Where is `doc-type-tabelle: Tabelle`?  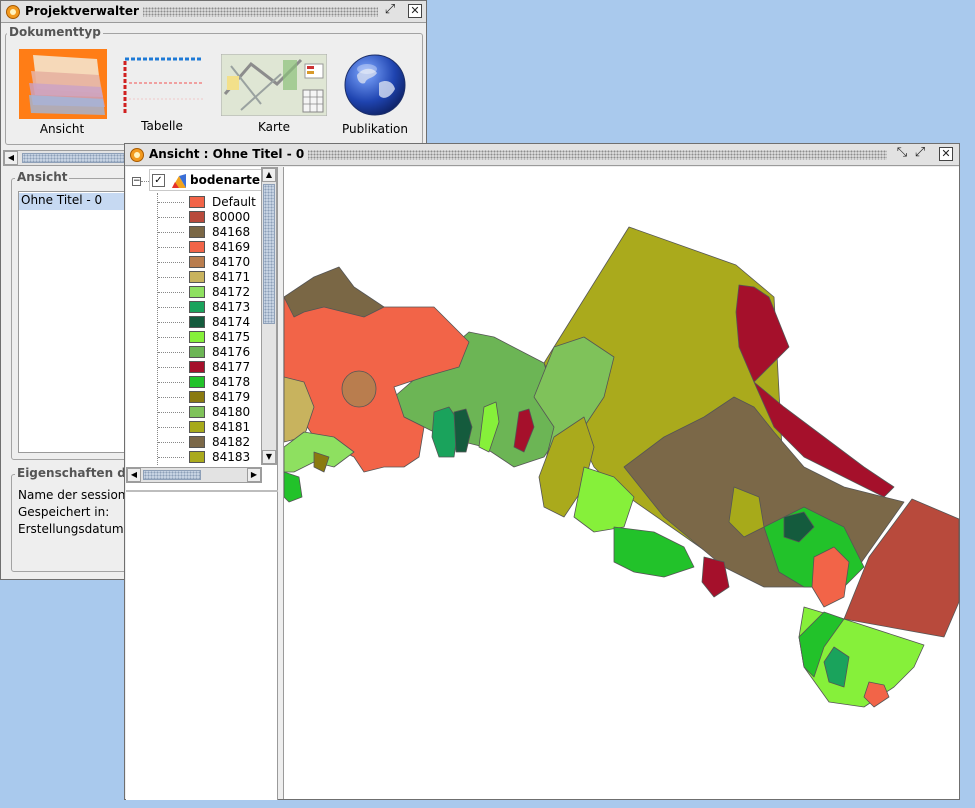
doc-type-tabelle: Tabelle is located at coordinates (162, 94).